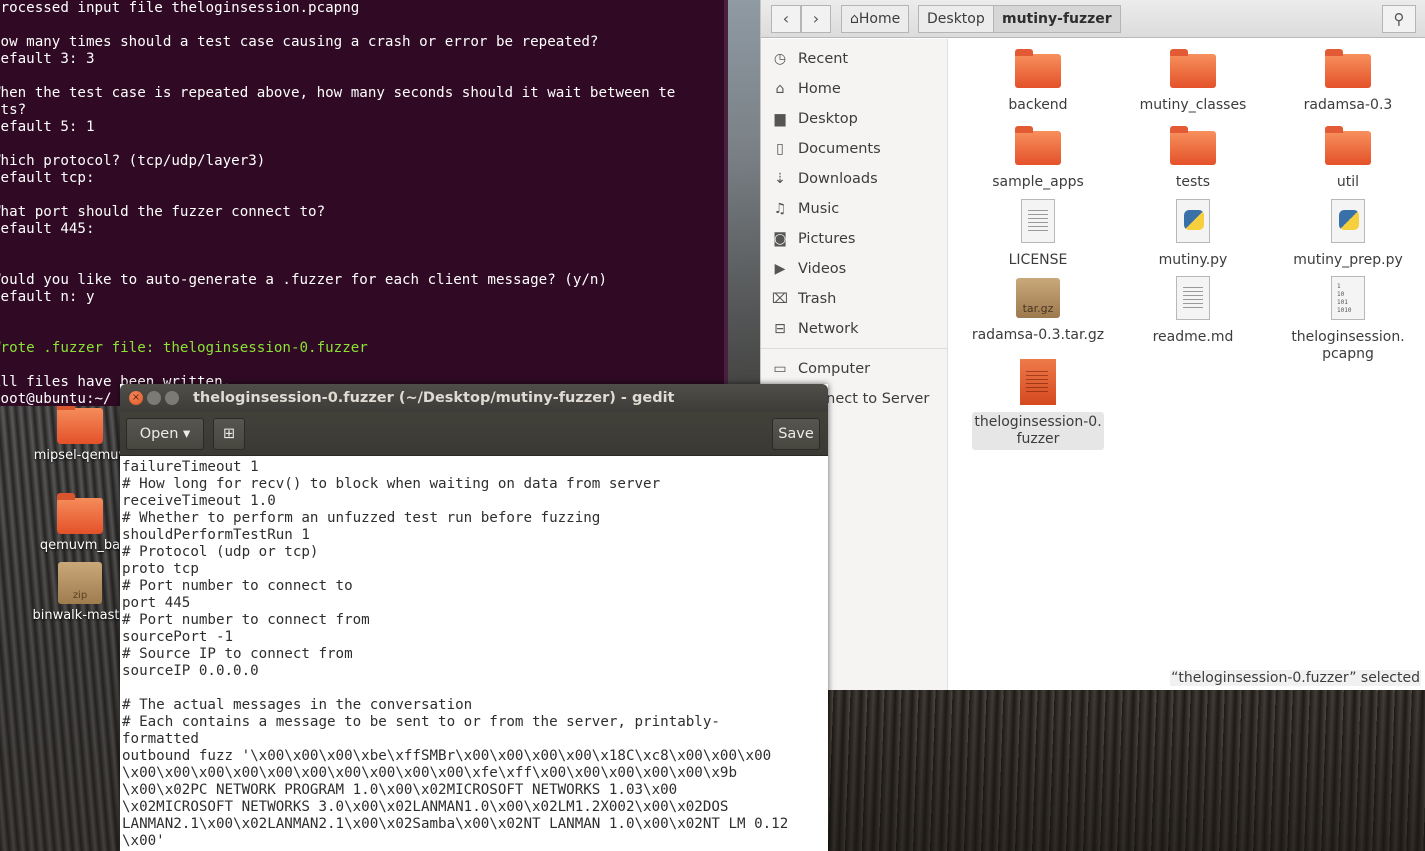  Describe the element at coordinates (726, 200) in the screenshot. I see `terminal-scrollbar` at that location.